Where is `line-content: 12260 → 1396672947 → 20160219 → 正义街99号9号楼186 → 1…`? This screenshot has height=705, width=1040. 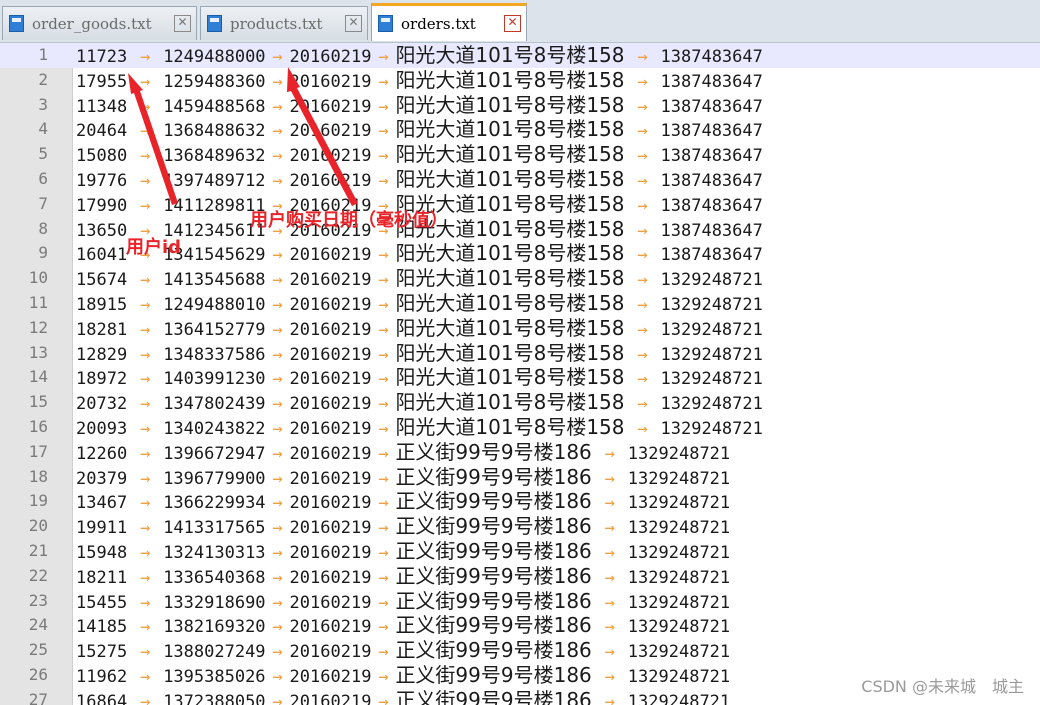 line-content: 12260 → 1396672947 → 20160219 → 正义街99号9号楼186 → 1… is located at coordinates (403, 453).